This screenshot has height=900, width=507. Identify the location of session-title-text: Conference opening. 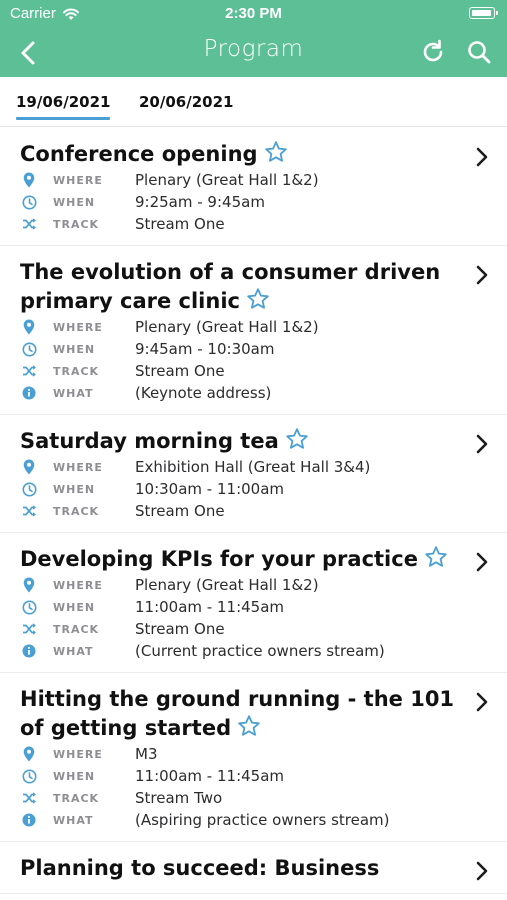
(139, 154).